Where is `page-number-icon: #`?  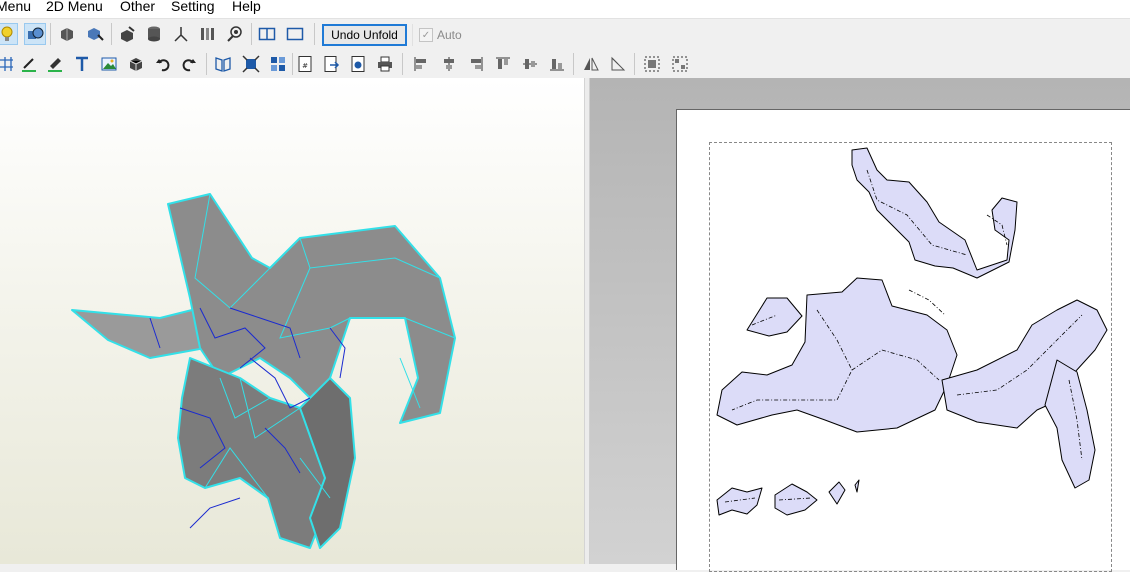 page-number-icon: # is located at coordinates (305, 64).